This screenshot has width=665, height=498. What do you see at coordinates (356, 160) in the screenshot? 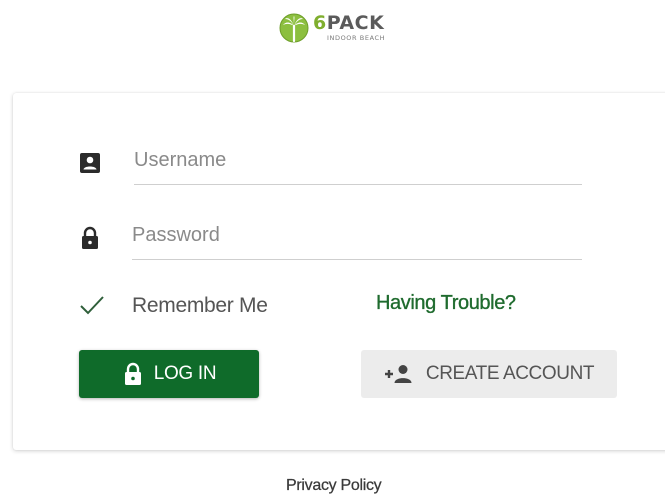
I see `username-input` at bounding box center [356, 160].